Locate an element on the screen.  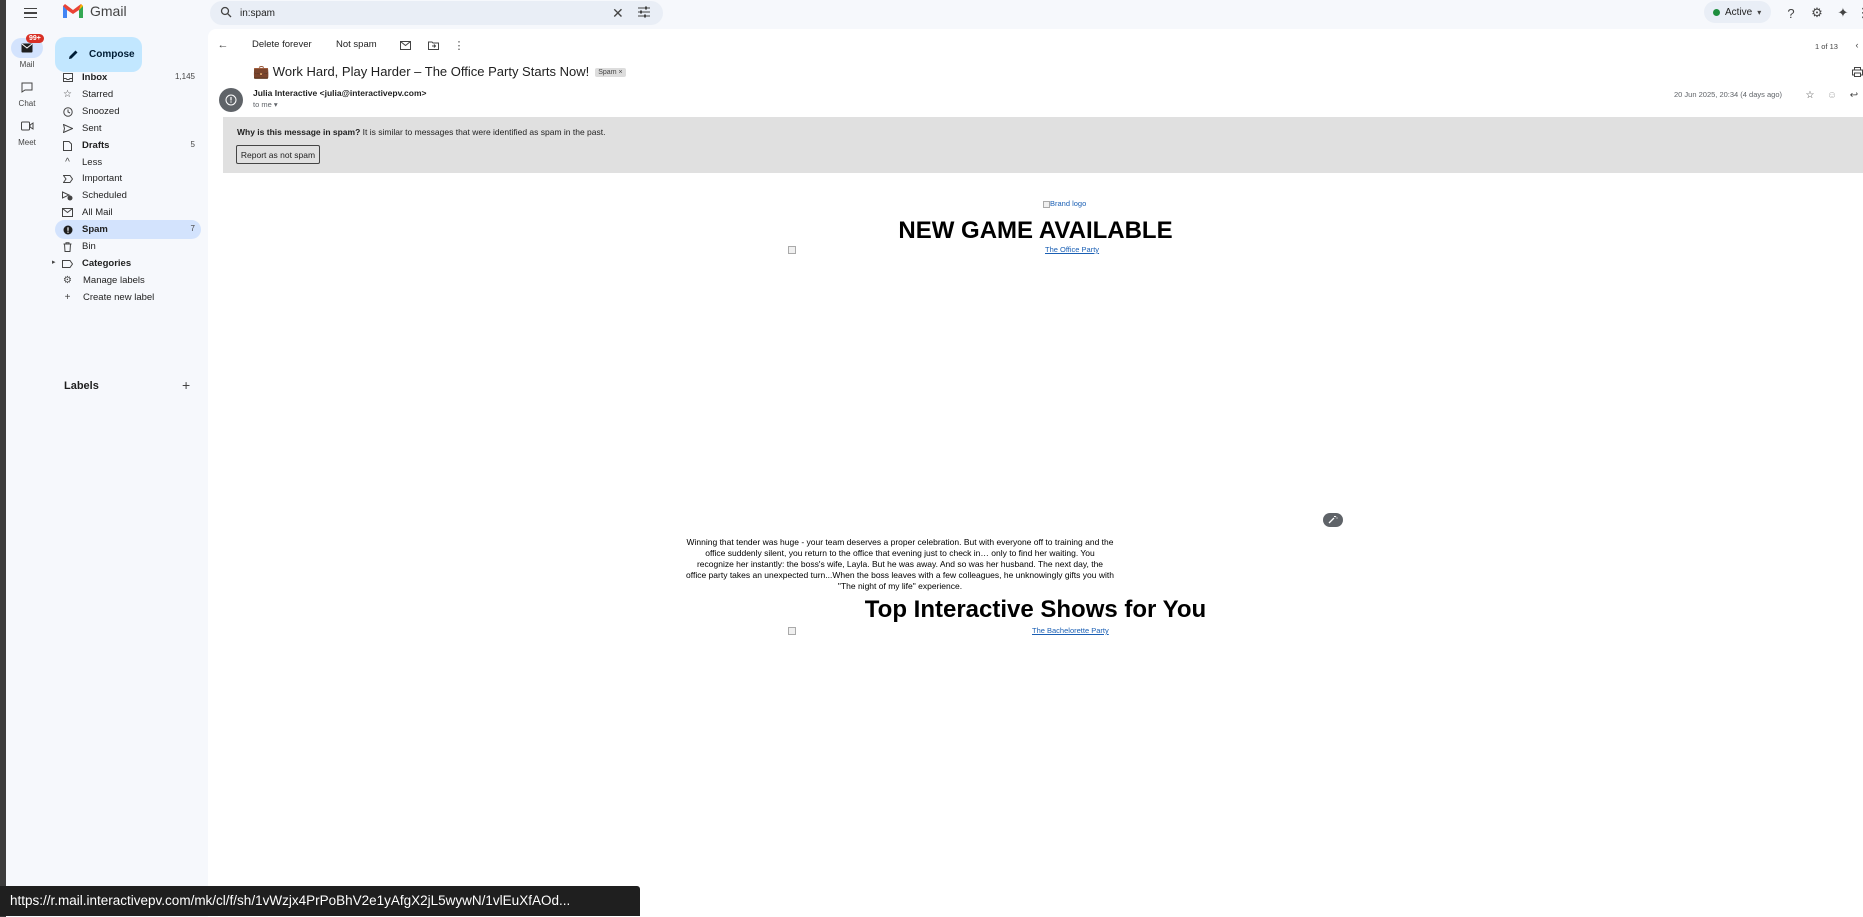
bachelorette-party-link: The Bachelorette Party is located at coordinates (1070, 630).